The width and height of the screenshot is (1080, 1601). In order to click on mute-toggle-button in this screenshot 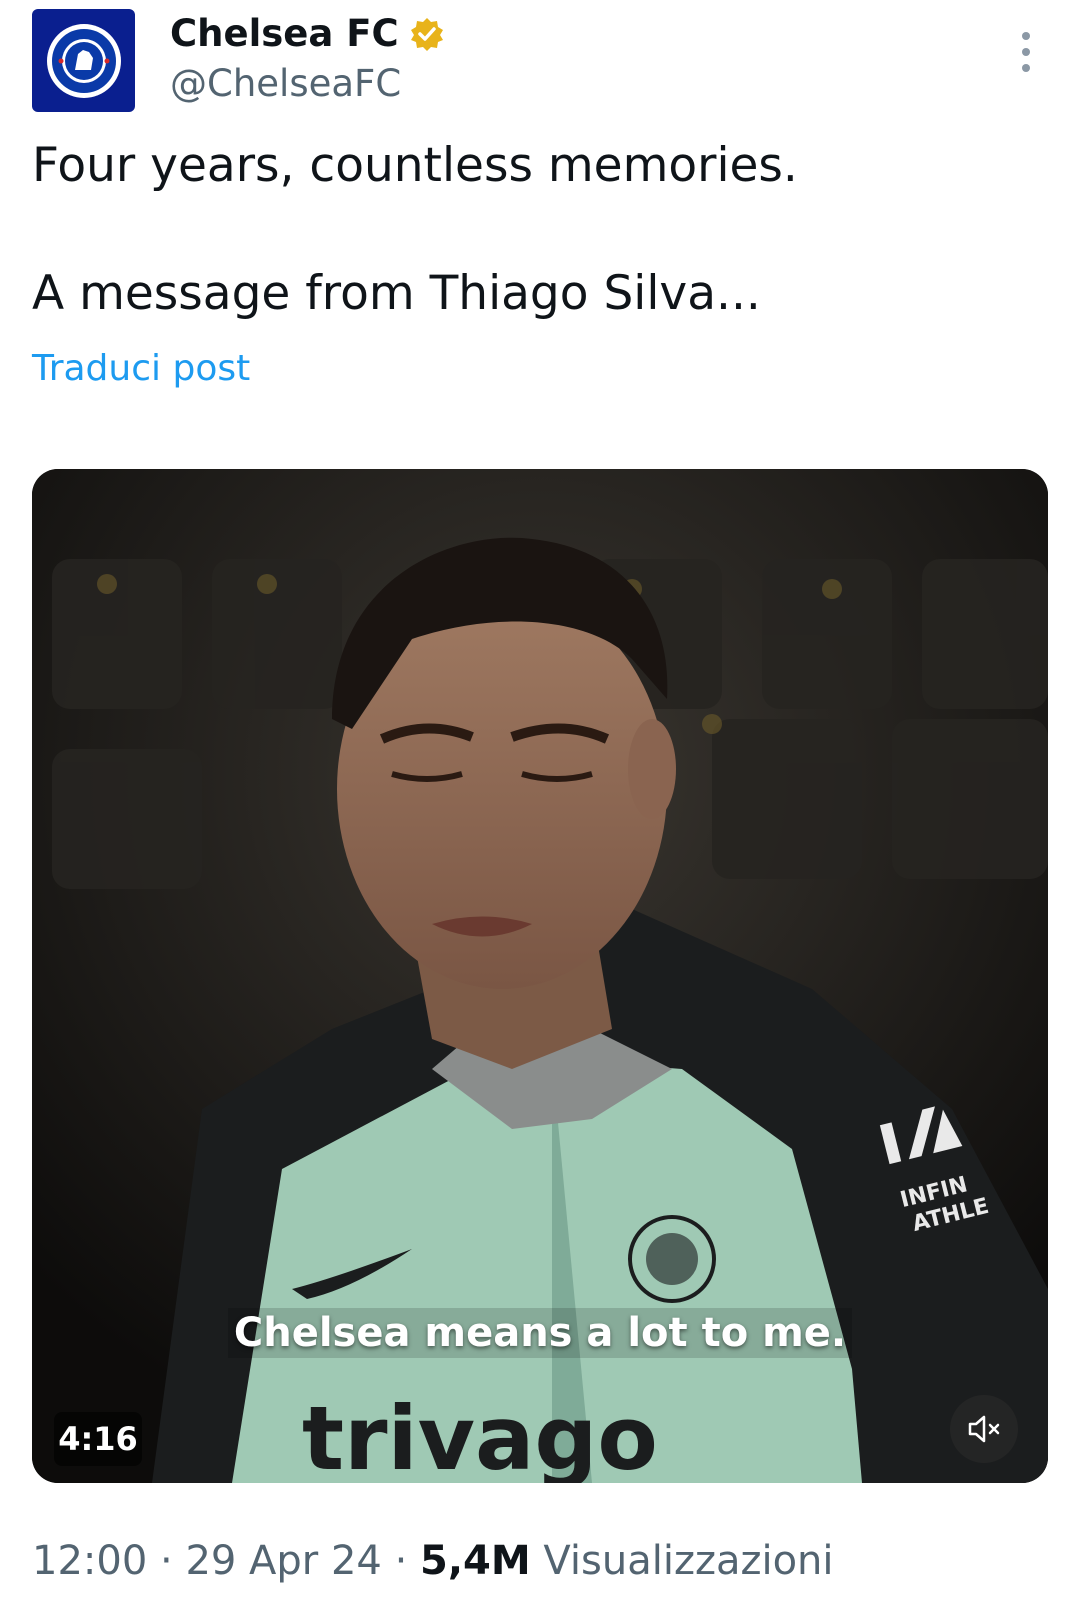, I will do `click(984, 1429)`.